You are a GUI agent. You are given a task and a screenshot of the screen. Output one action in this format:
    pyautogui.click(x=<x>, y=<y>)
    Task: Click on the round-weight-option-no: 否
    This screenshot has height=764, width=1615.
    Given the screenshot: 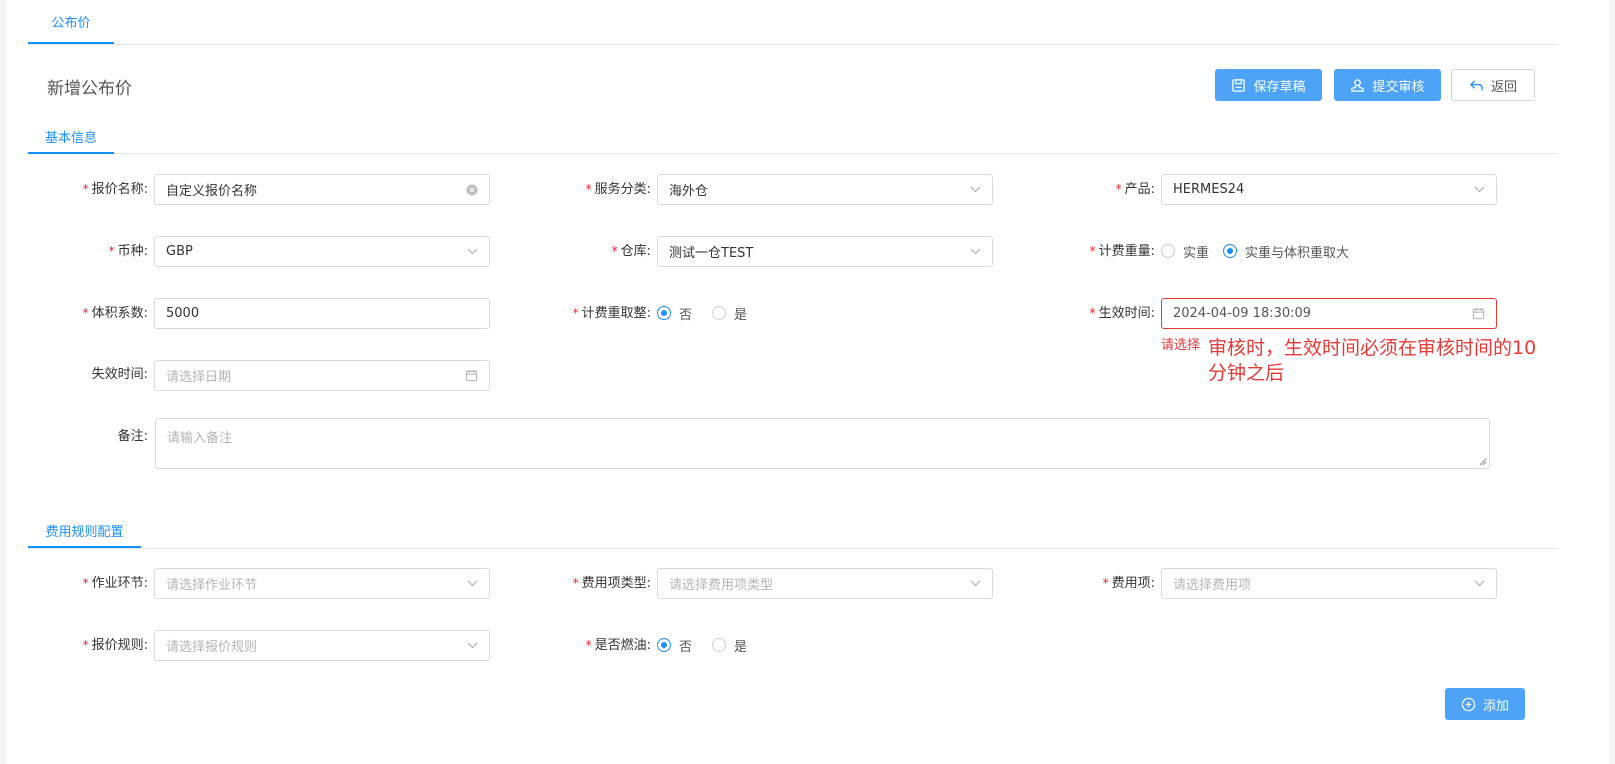 What is the action you would take?
    pyautogui.click(x=674, y=313)
    